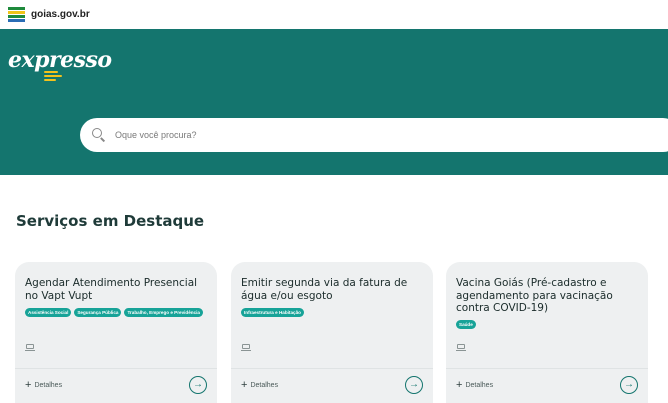 The width and height of the screenshot is (668, 403). I want to click on expresso-logo: expresso, so click(60, 60).